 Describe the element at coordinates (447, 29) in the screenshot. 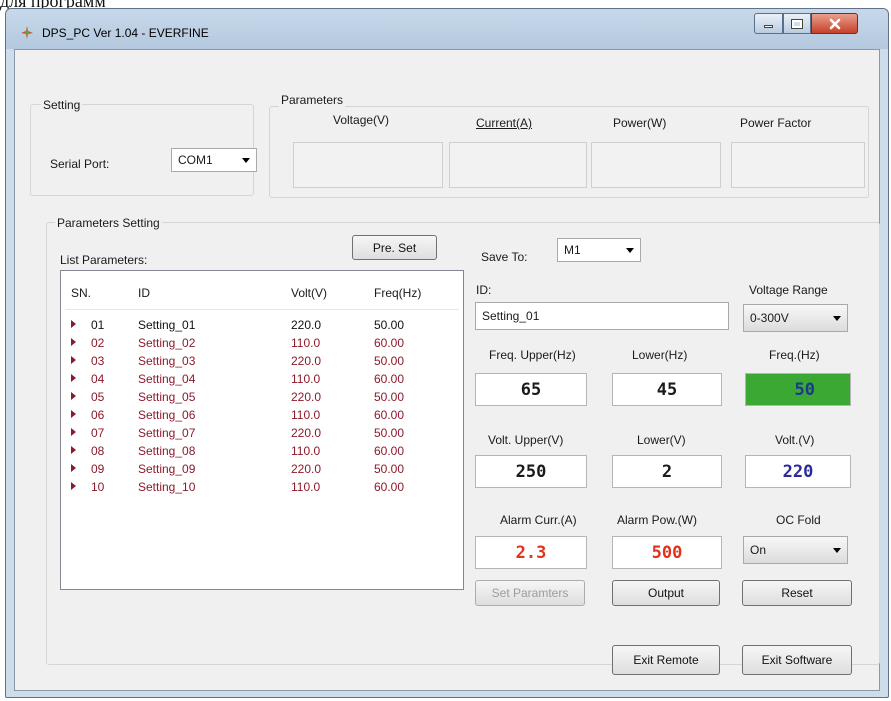

I see `title-bar: DPS_PC Ver 1.04 - EVERFINE` at that location.